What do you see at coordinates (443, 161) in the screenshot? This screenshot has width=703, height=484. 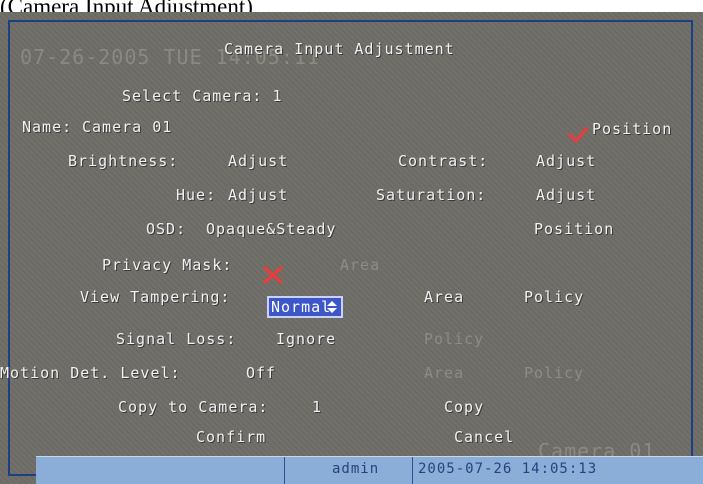 I see `contrast-label: Contrast:` at bounding box center [443, 161].